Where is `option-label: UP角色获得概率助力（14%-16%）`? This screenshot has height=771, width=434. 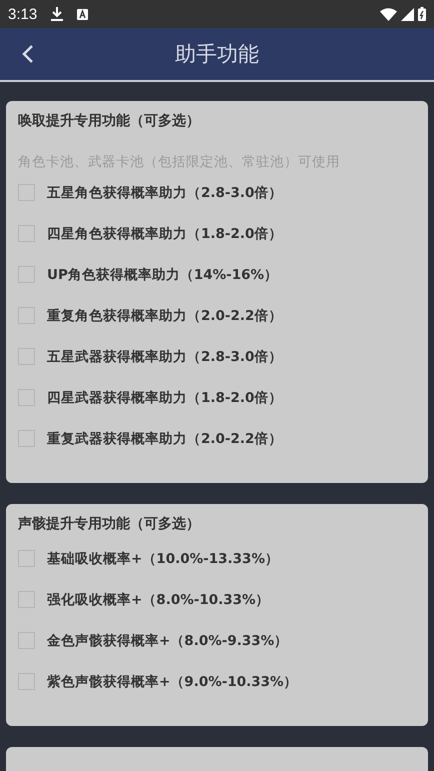 option-label: UP角色获得概率助力（14%-16%） is located at coordinates (162, 275).